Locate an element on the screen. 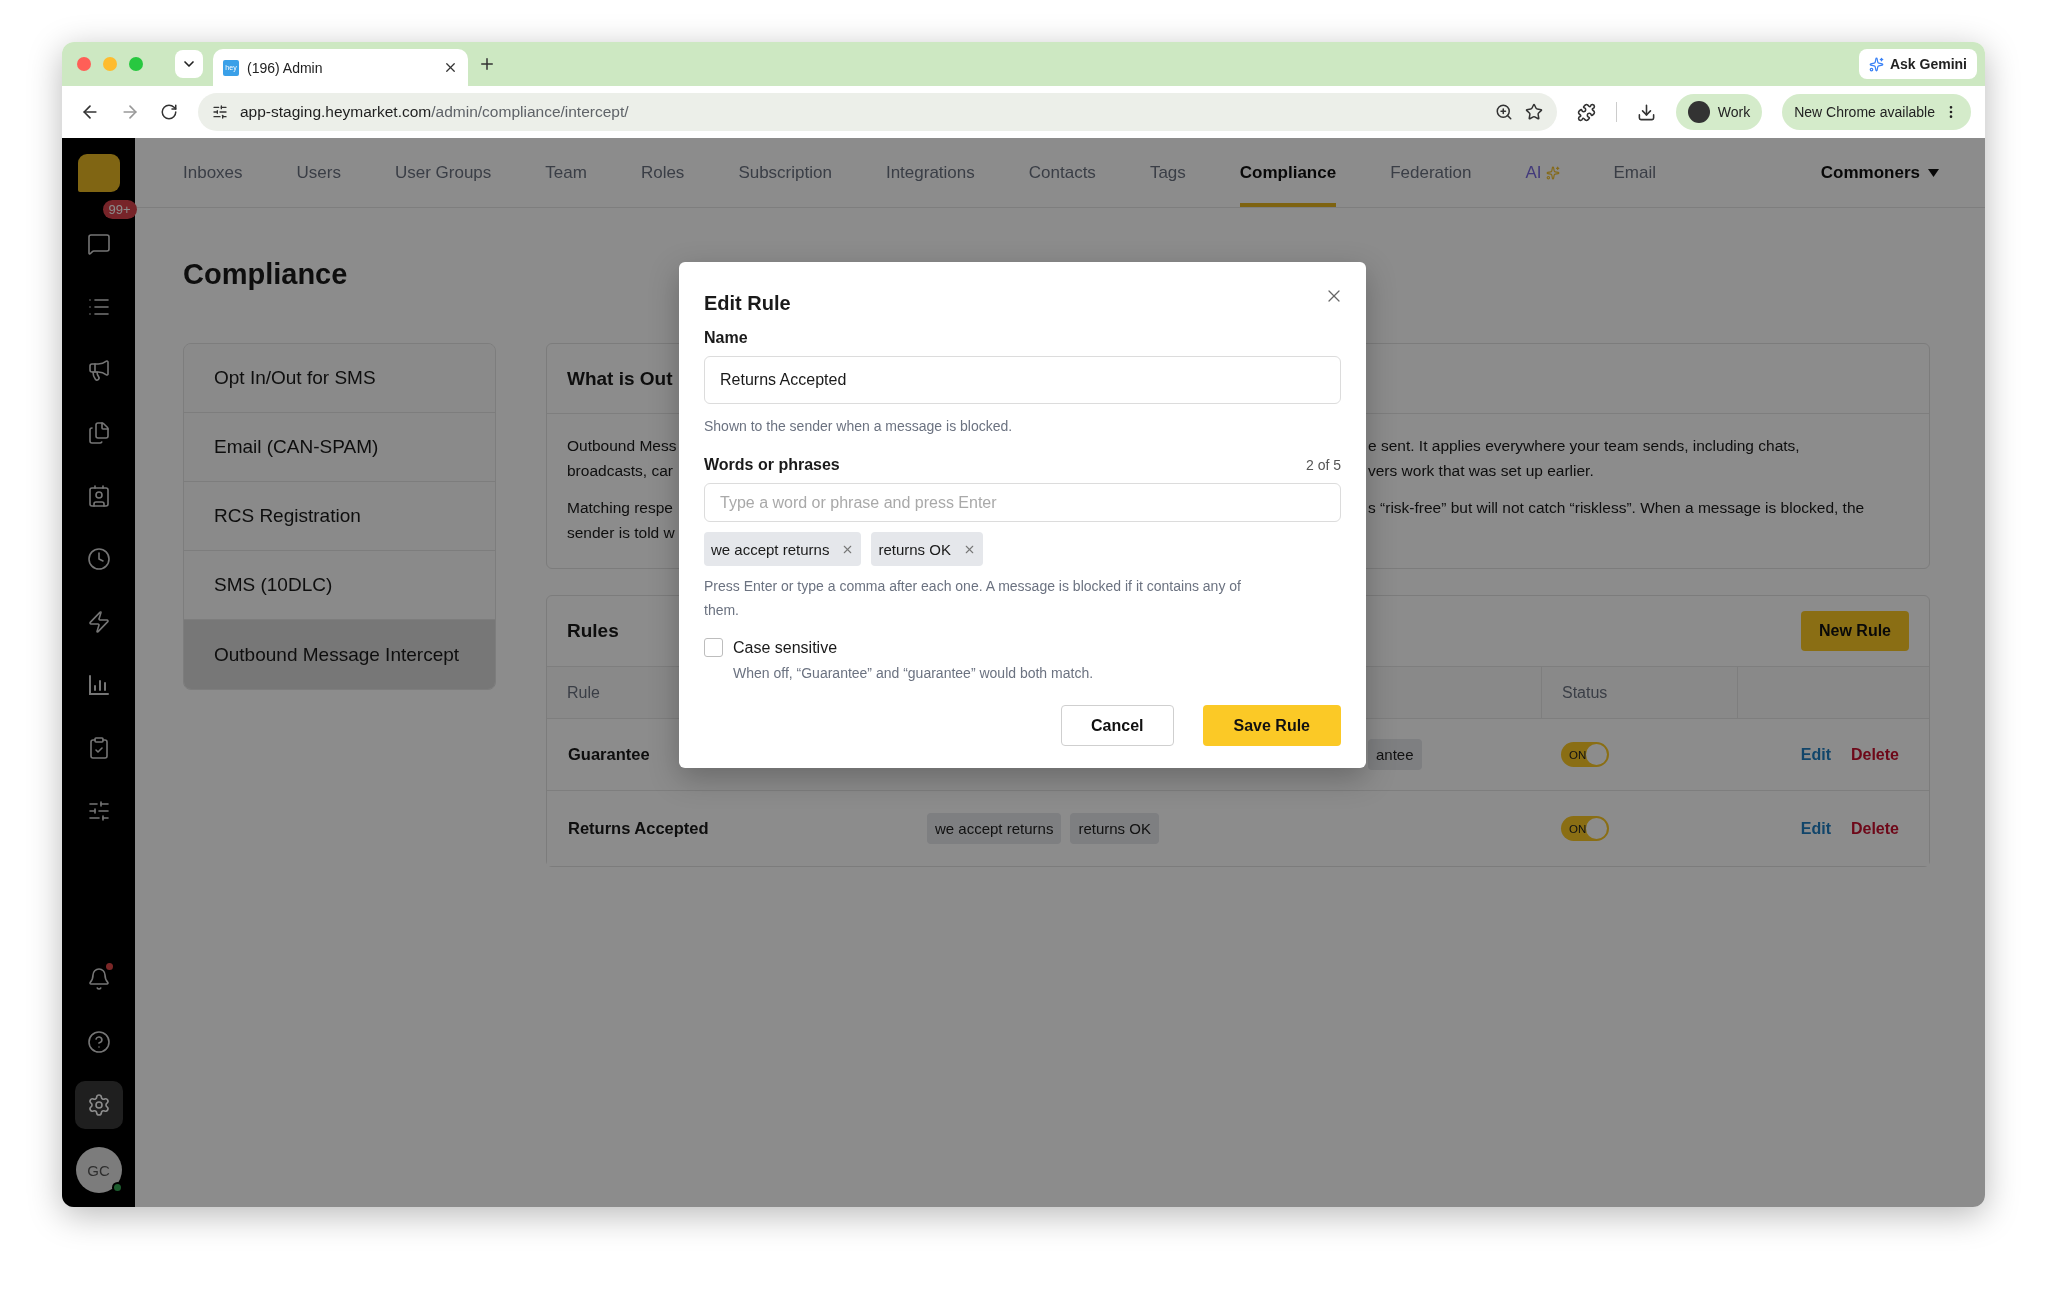 The height and width of the screenshot is (1291, 2048). nav-tab: Compliance is located at coordinates (1288, 172).